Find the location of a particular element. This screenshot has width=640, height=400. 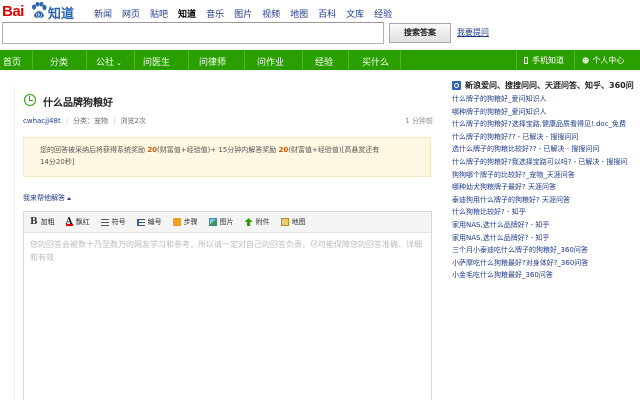

highlight-red-tool-label: 飘红 is located at coordinates (82, 222).